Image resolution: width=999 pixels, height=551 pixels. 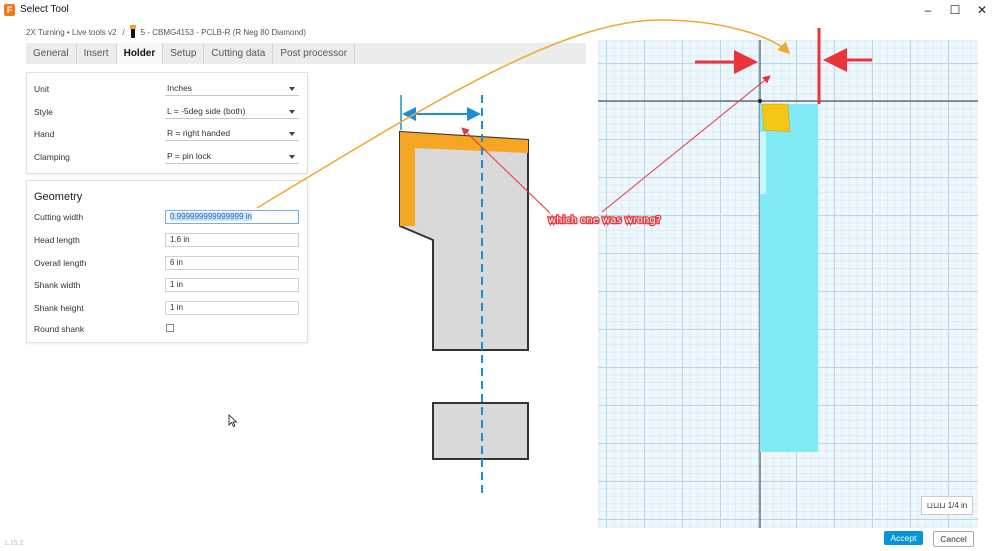 I want to click on preview-holder-notch, so click(x=763, y=163).